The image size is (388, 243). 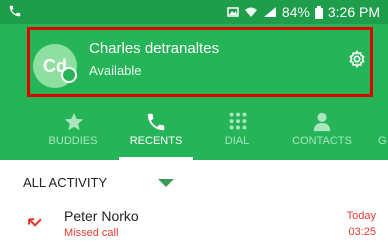 I want to click on battery-percent: 84%, so click(x=295, y=12).